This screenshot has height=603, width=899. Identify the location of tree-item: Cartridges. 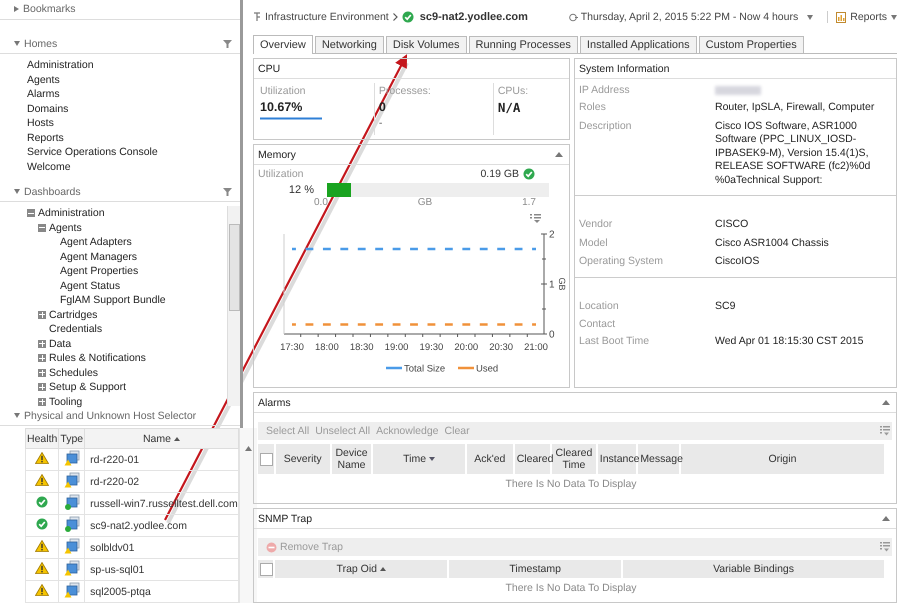
(73, 315).